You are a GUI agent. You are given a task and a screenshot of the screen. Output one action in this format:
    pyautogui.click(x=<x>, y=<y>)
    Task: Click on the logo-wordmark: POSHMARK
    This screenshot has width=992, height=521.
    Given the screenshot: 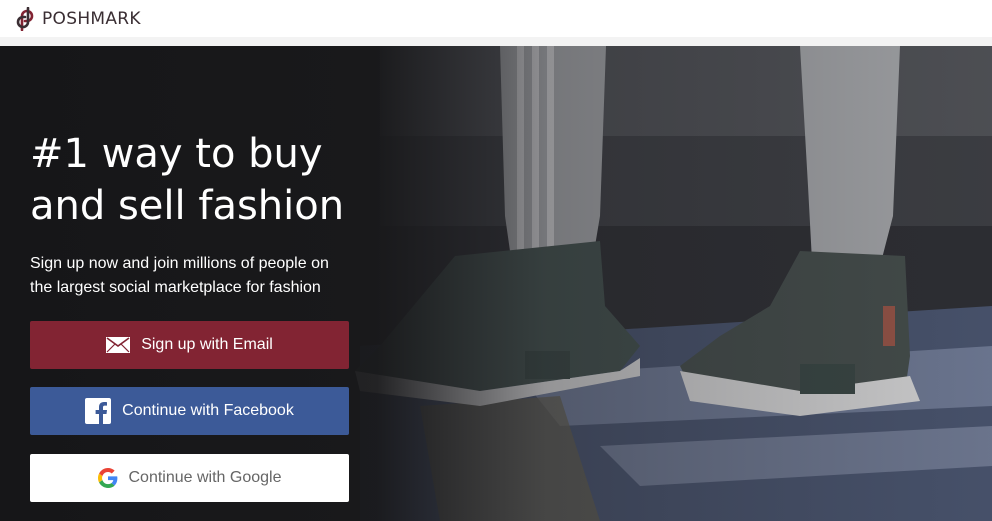 What is the action you would take?
    pyautogui.click(x=91, y=19)
    